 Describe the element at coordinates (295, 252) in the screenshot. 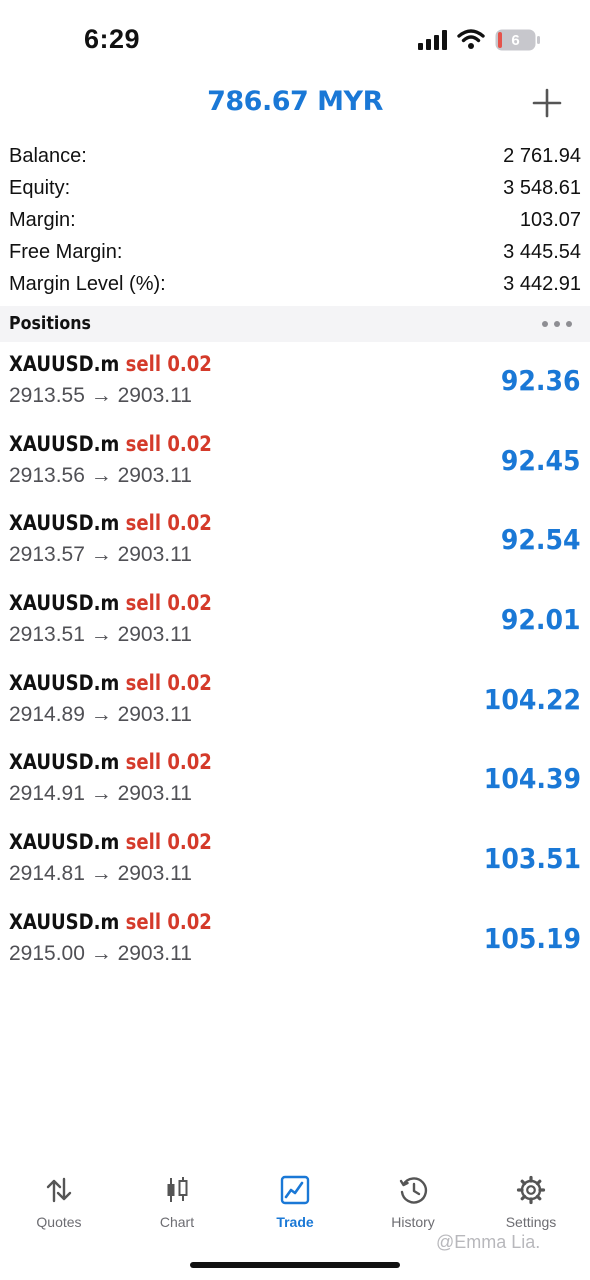

I see `summary-row-free-margin: Free Margin: 3 445.54` at that location.